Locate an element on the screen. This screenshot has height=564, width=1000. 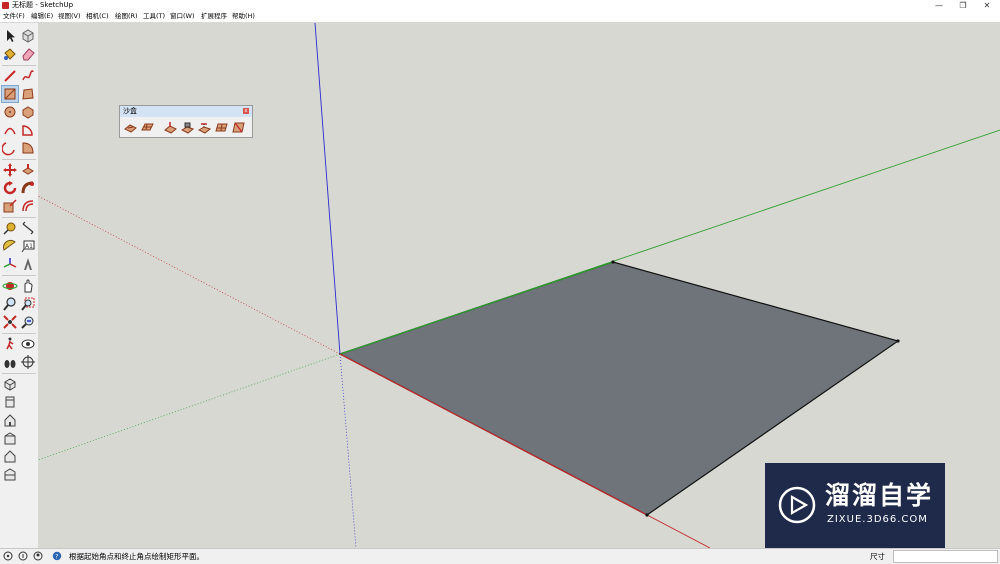
restore-button: ❐ is located at coordinates (963, 5).